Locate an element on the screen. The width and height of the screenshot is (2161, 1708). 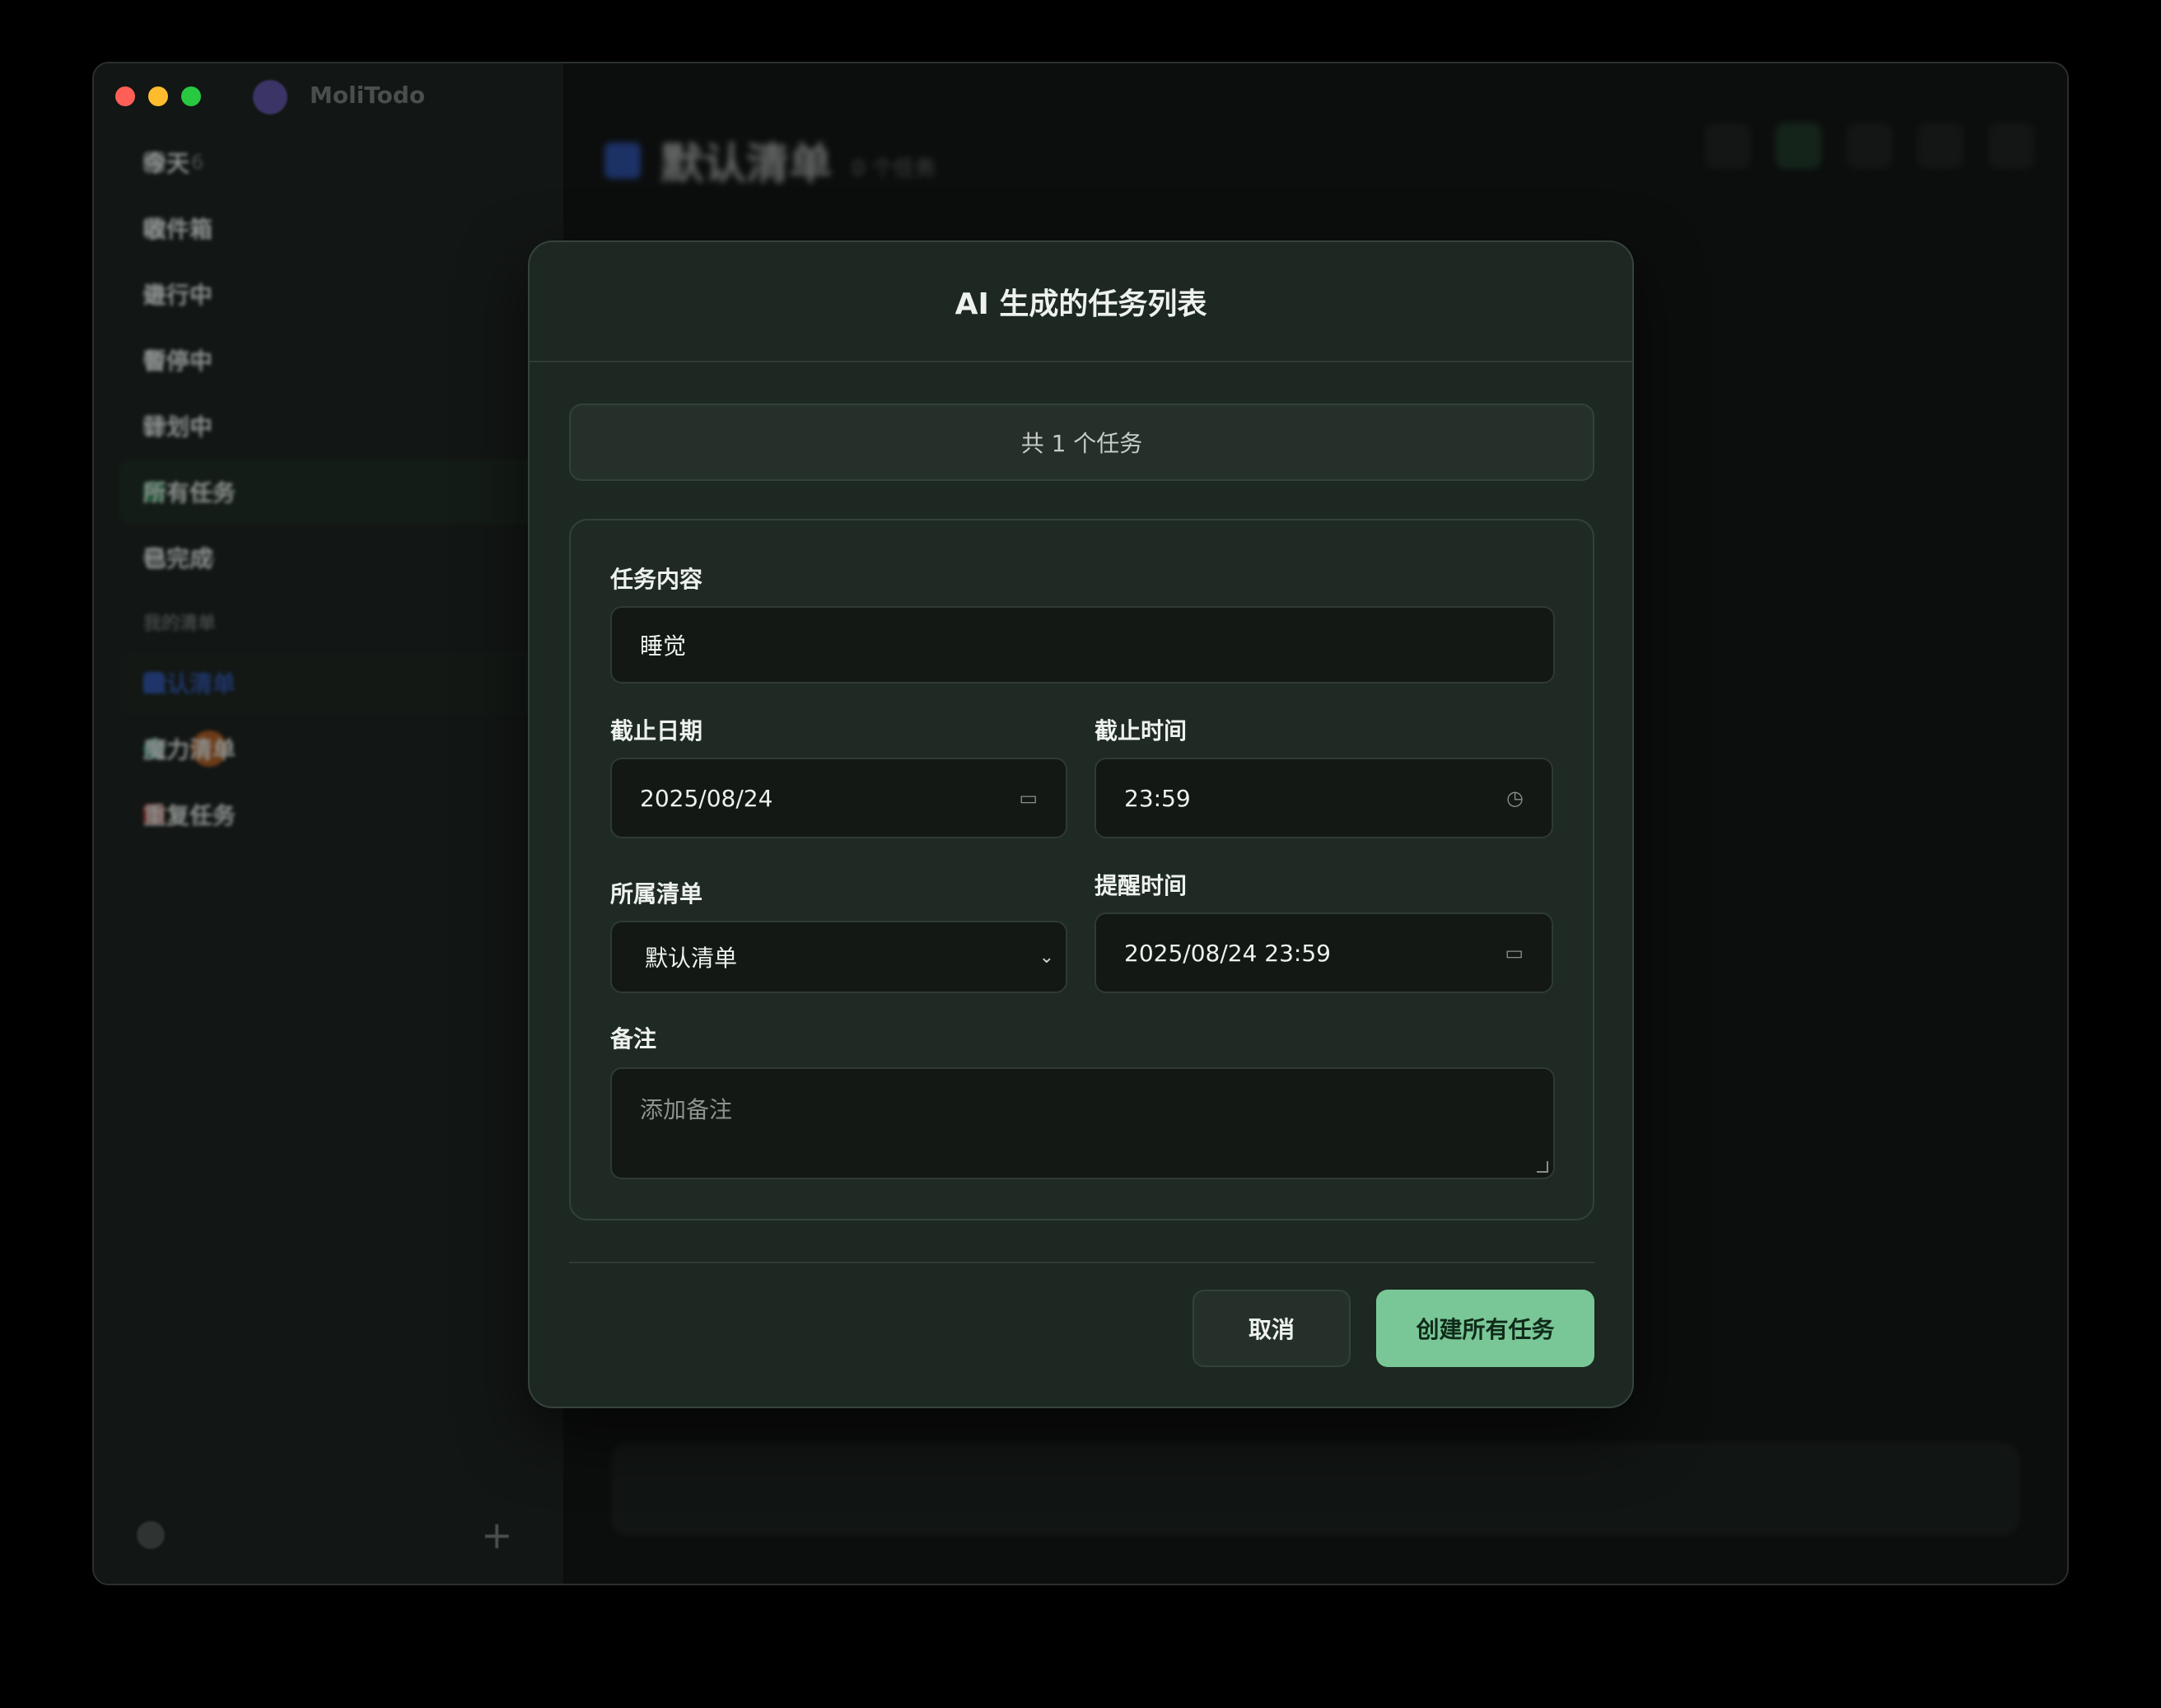
sidebar-item-paused: 暂停中 1 is located at coordinates (329, 360).